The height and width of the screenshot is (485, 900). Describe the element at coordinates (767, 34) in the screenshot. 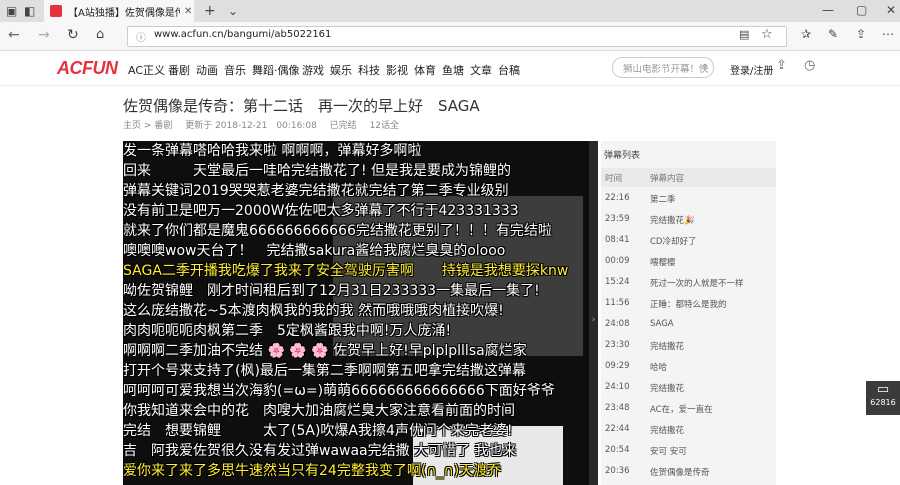

I see `favorite-star-icon: ☆` at that location.